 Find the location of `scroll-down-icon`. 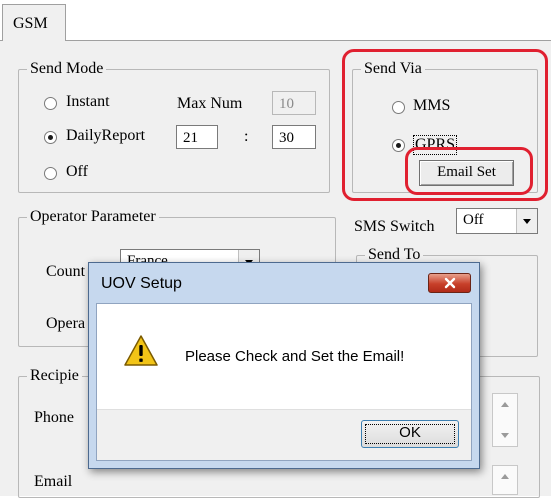

scroll-down-icon is located at coordinates (505, 435).